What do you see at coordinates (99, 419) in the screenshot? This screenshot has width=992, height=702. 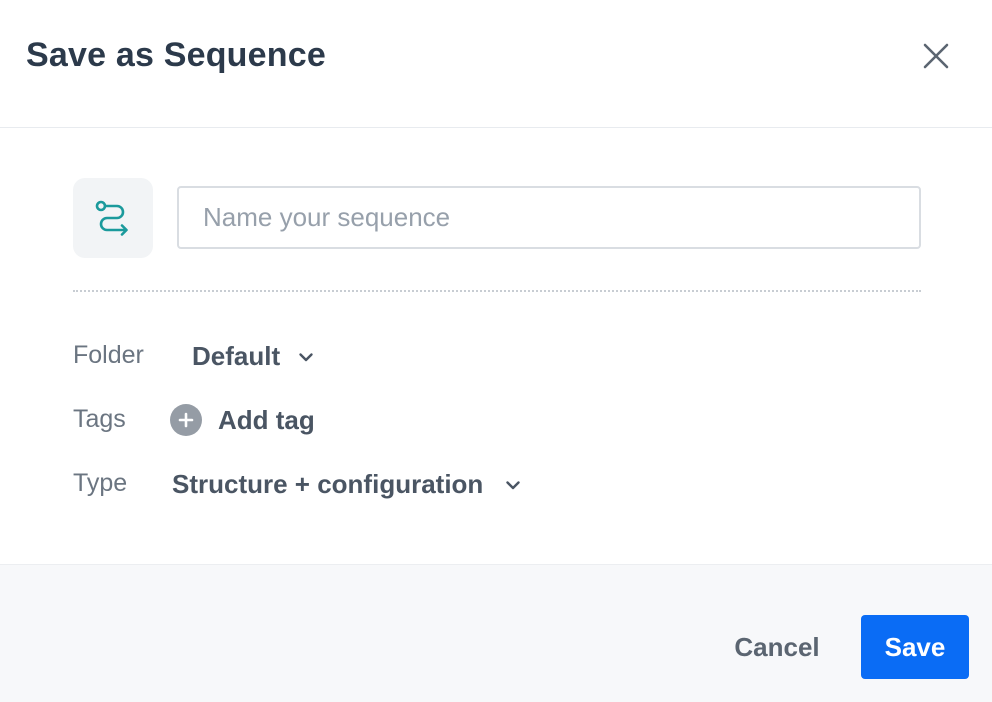 I see `tags-label: Tags` at bounding box center [99, 419].